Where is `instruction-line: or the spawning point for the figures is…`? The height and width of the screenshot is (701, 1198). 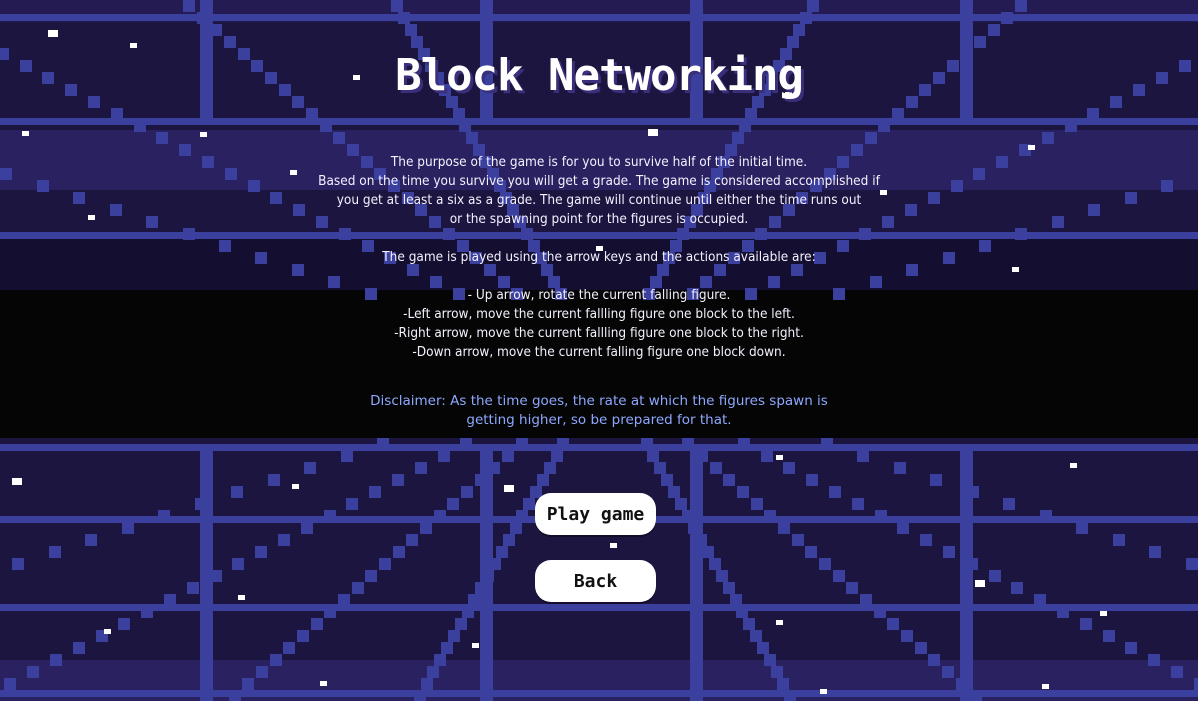
instruction-line: or the spawning point for the figures is… is located at coordinates (599, 219).